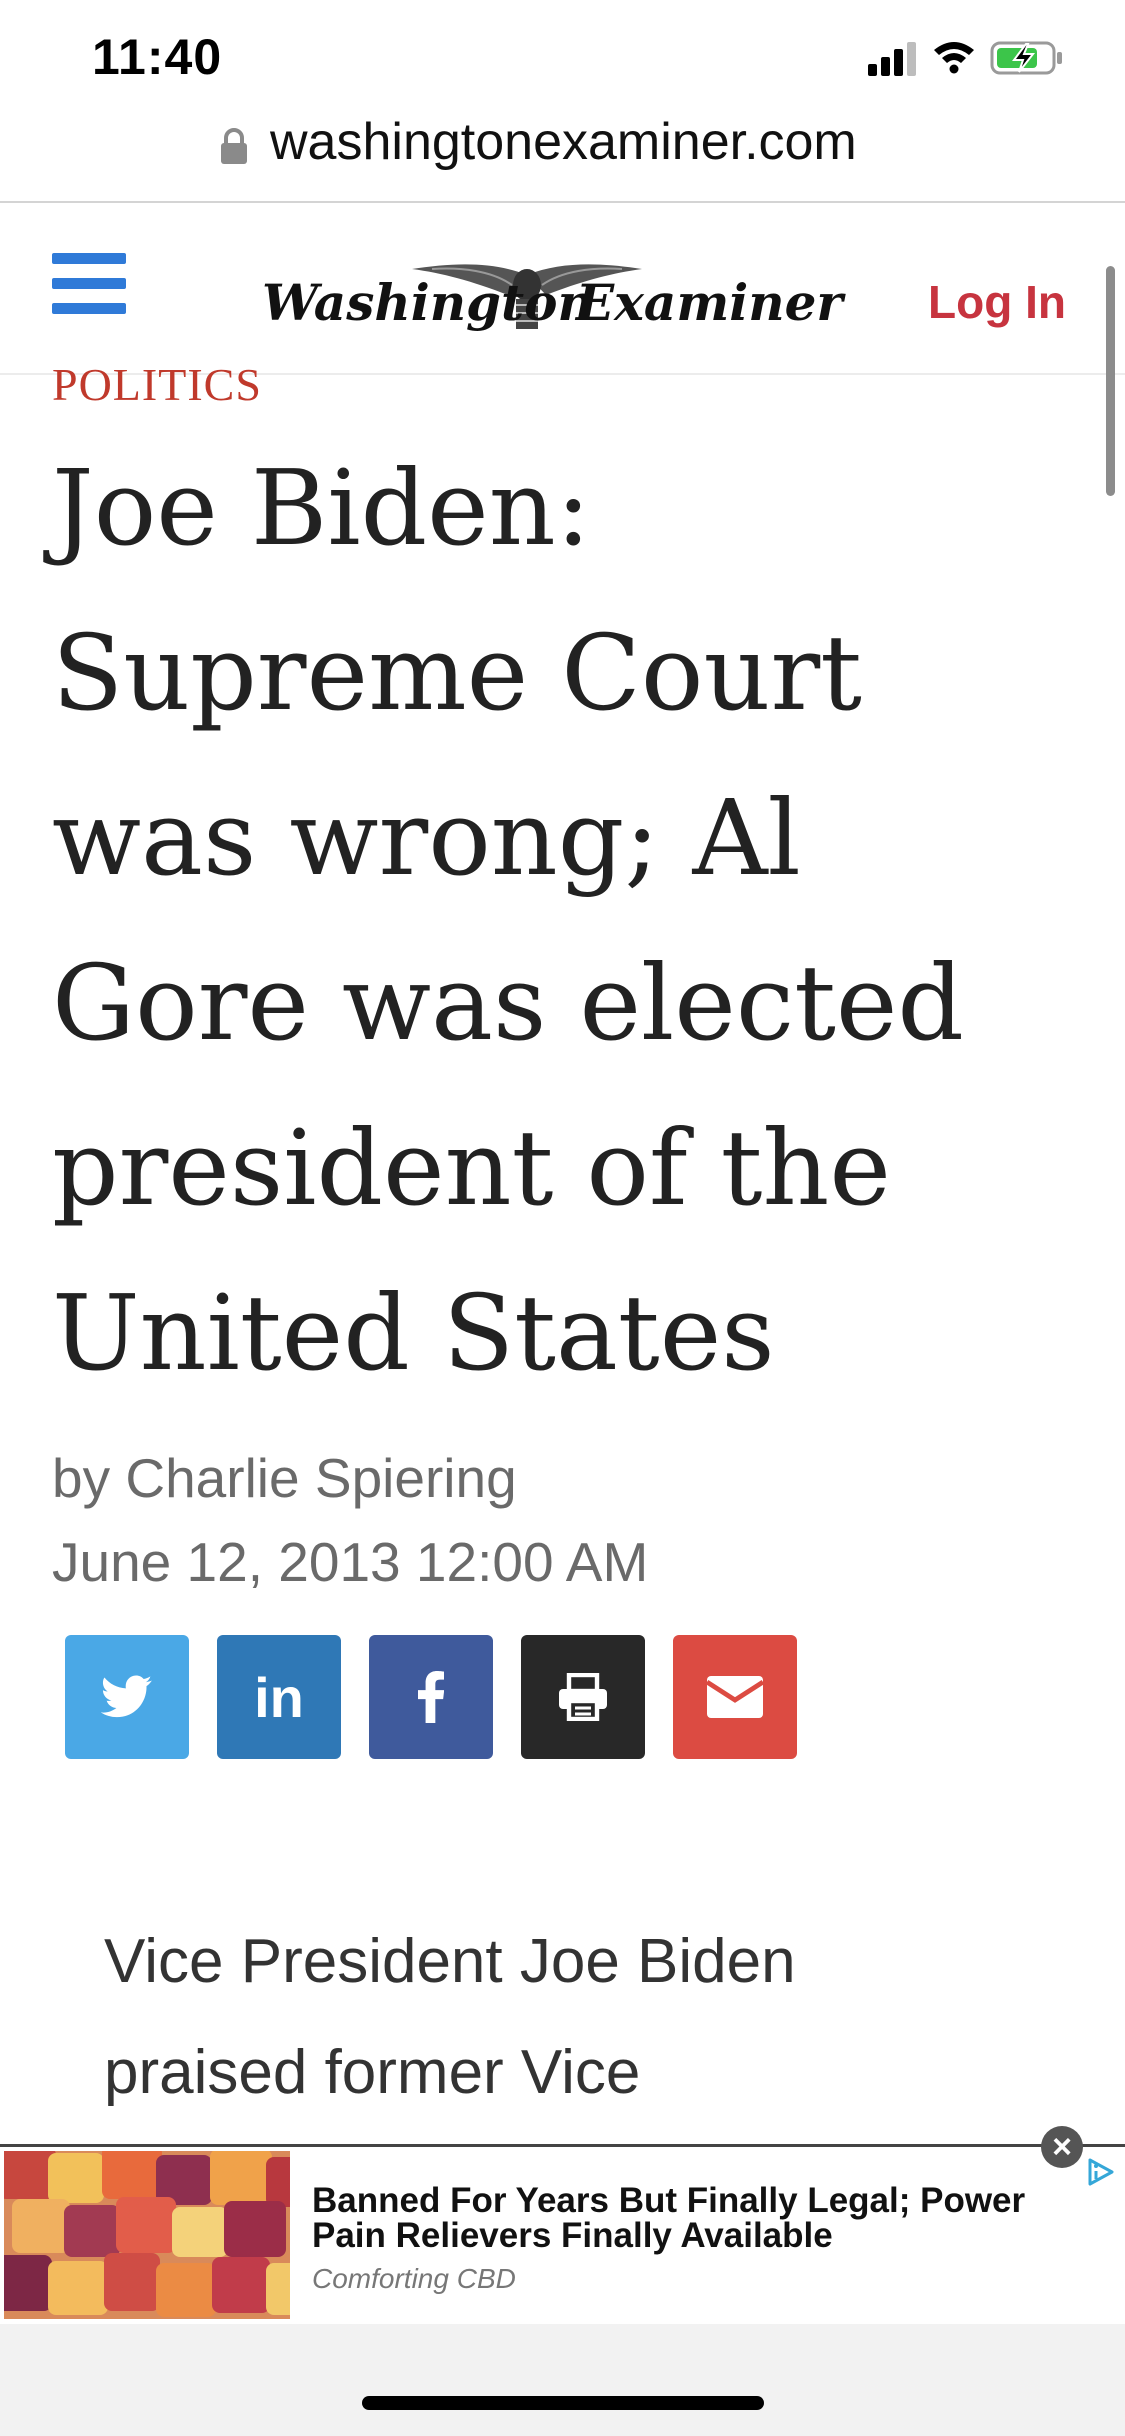 The height and width of the screenshot is (2436, 1125). Describe the element at coordinates (428, 302) in the screenshot. I see `logo-text-washington: Washington` at that location.